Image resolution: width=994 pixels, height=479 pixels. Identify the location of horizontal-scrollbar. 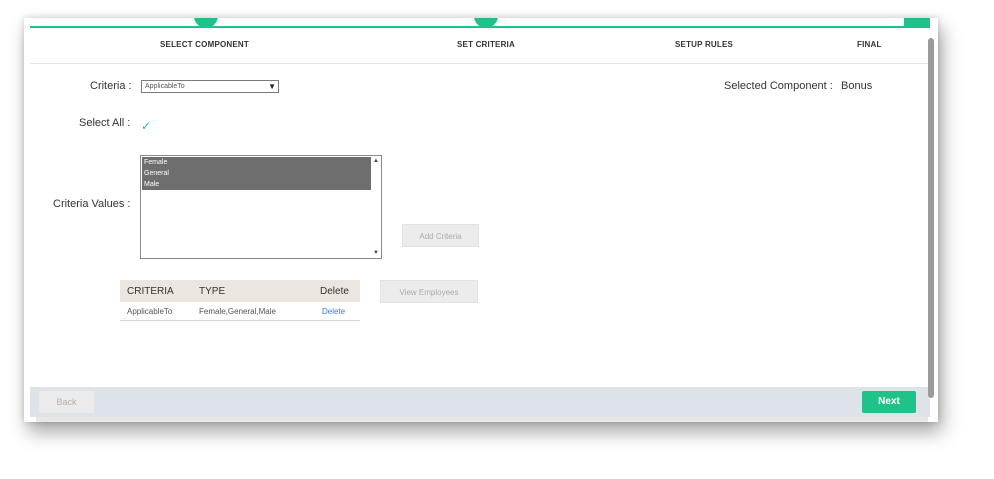
(482, 419).